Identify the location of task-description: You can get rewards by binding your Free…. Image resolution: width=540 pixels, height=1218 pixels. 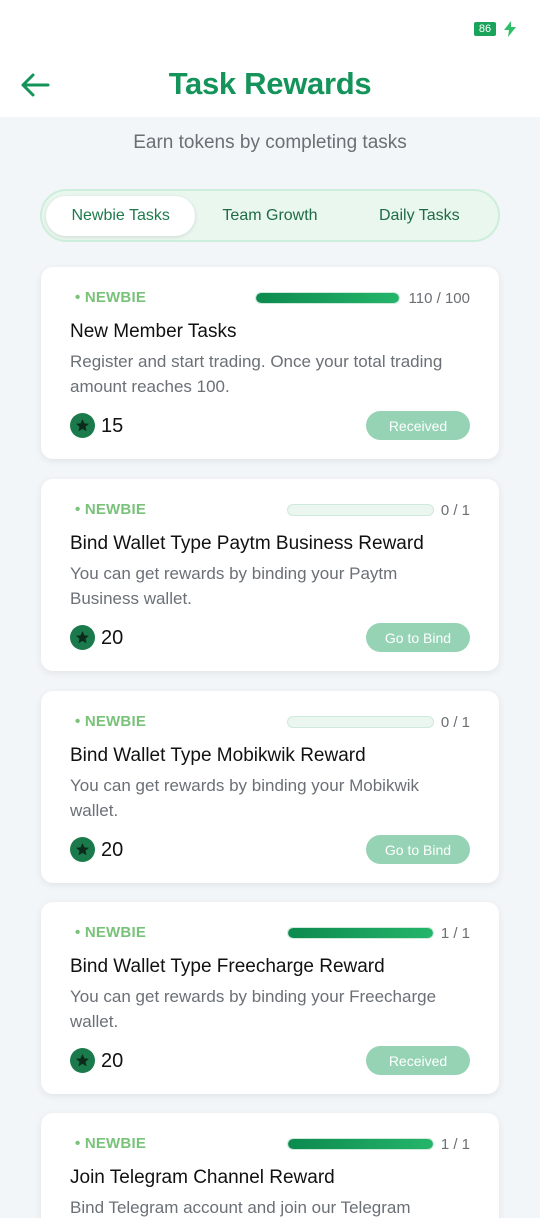
(253, 1009).